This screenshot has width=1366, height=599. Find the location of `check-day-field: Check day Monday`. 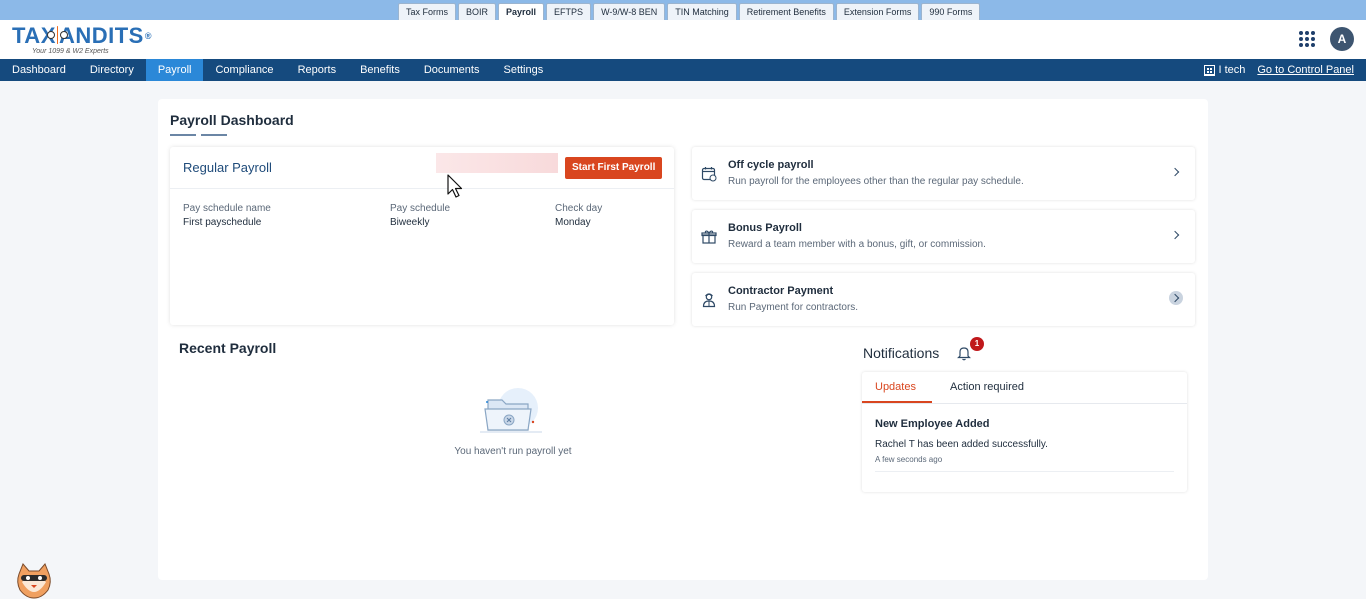

check-day-field: Check day Monday is located at coordinates (578, 215).